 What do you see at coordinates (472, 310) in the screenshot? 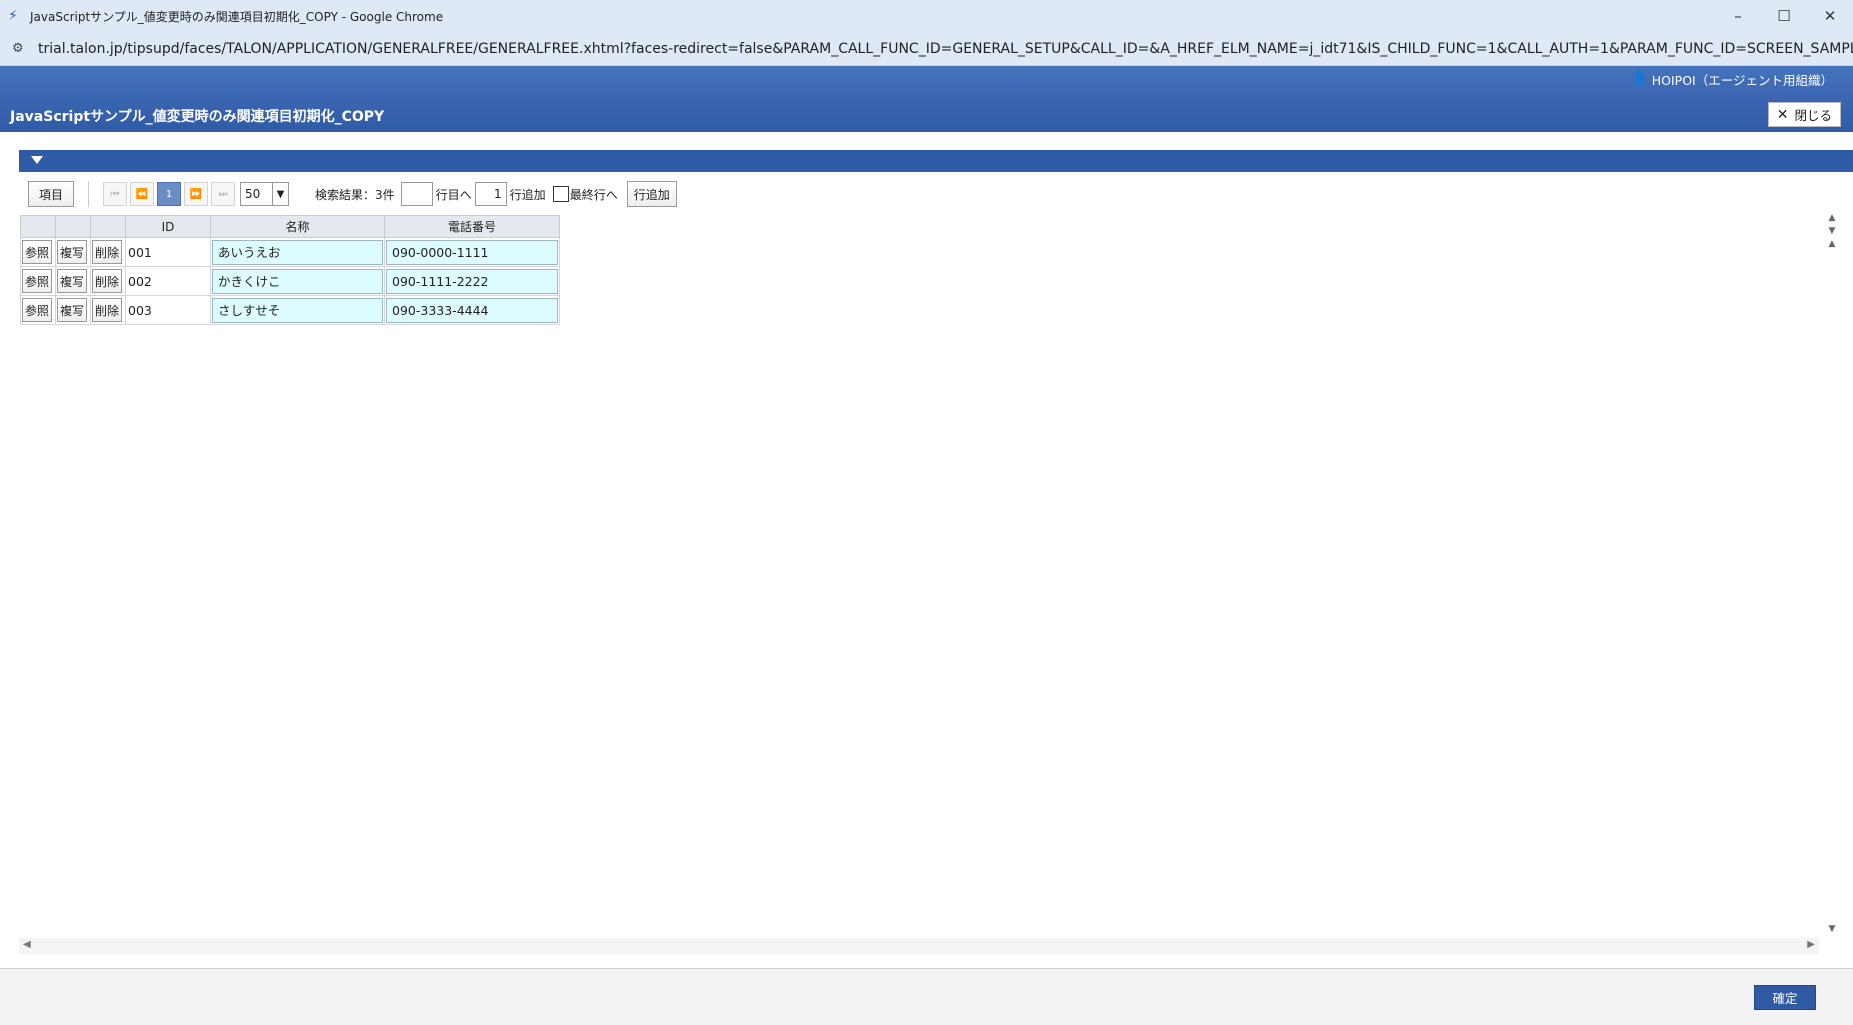
I see `phone-field: 090-3333-4444` at bounding box center [472, 310].